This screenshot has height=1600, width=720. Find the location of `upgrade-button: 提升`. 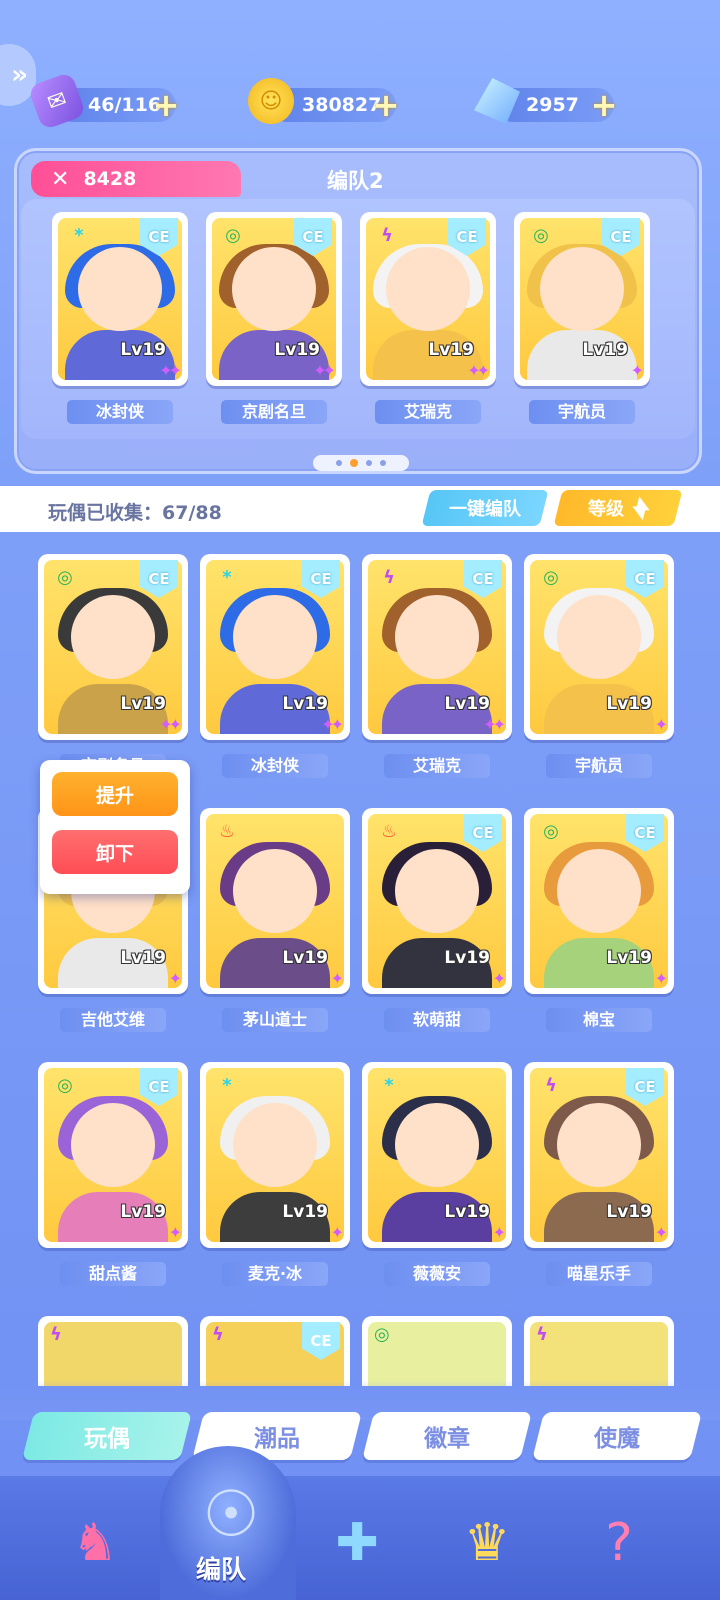

upgrade-button: 提升 is located at coordinates (115, 794).